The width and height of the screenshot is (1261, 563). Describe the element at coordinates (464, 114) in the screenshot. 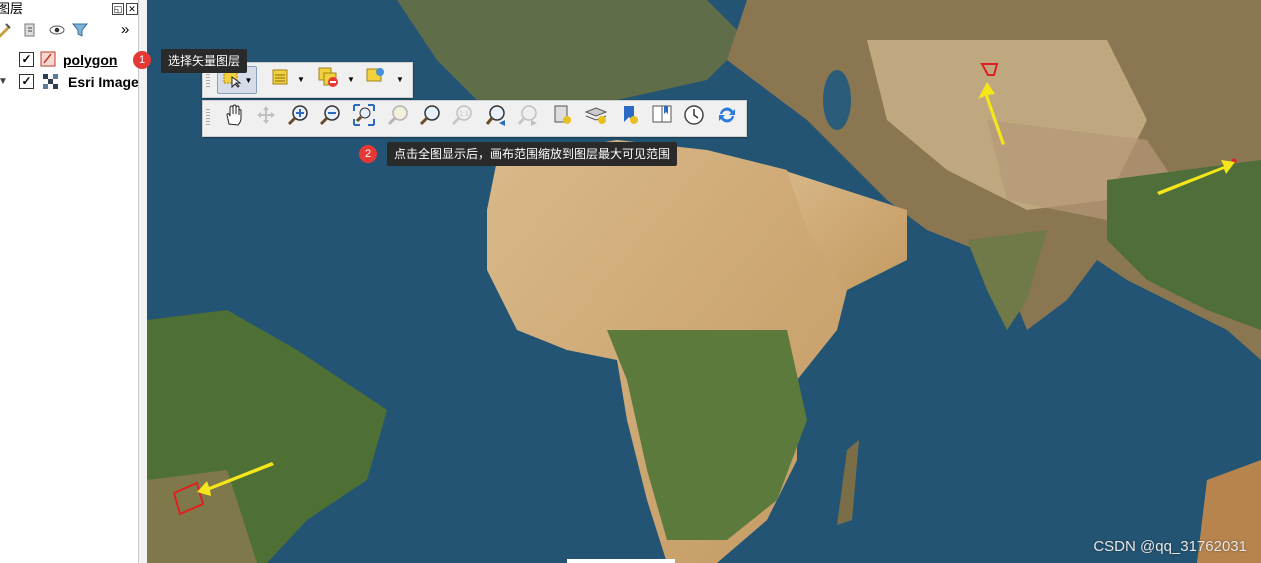

I see `svg-text: 1:1` at that location.